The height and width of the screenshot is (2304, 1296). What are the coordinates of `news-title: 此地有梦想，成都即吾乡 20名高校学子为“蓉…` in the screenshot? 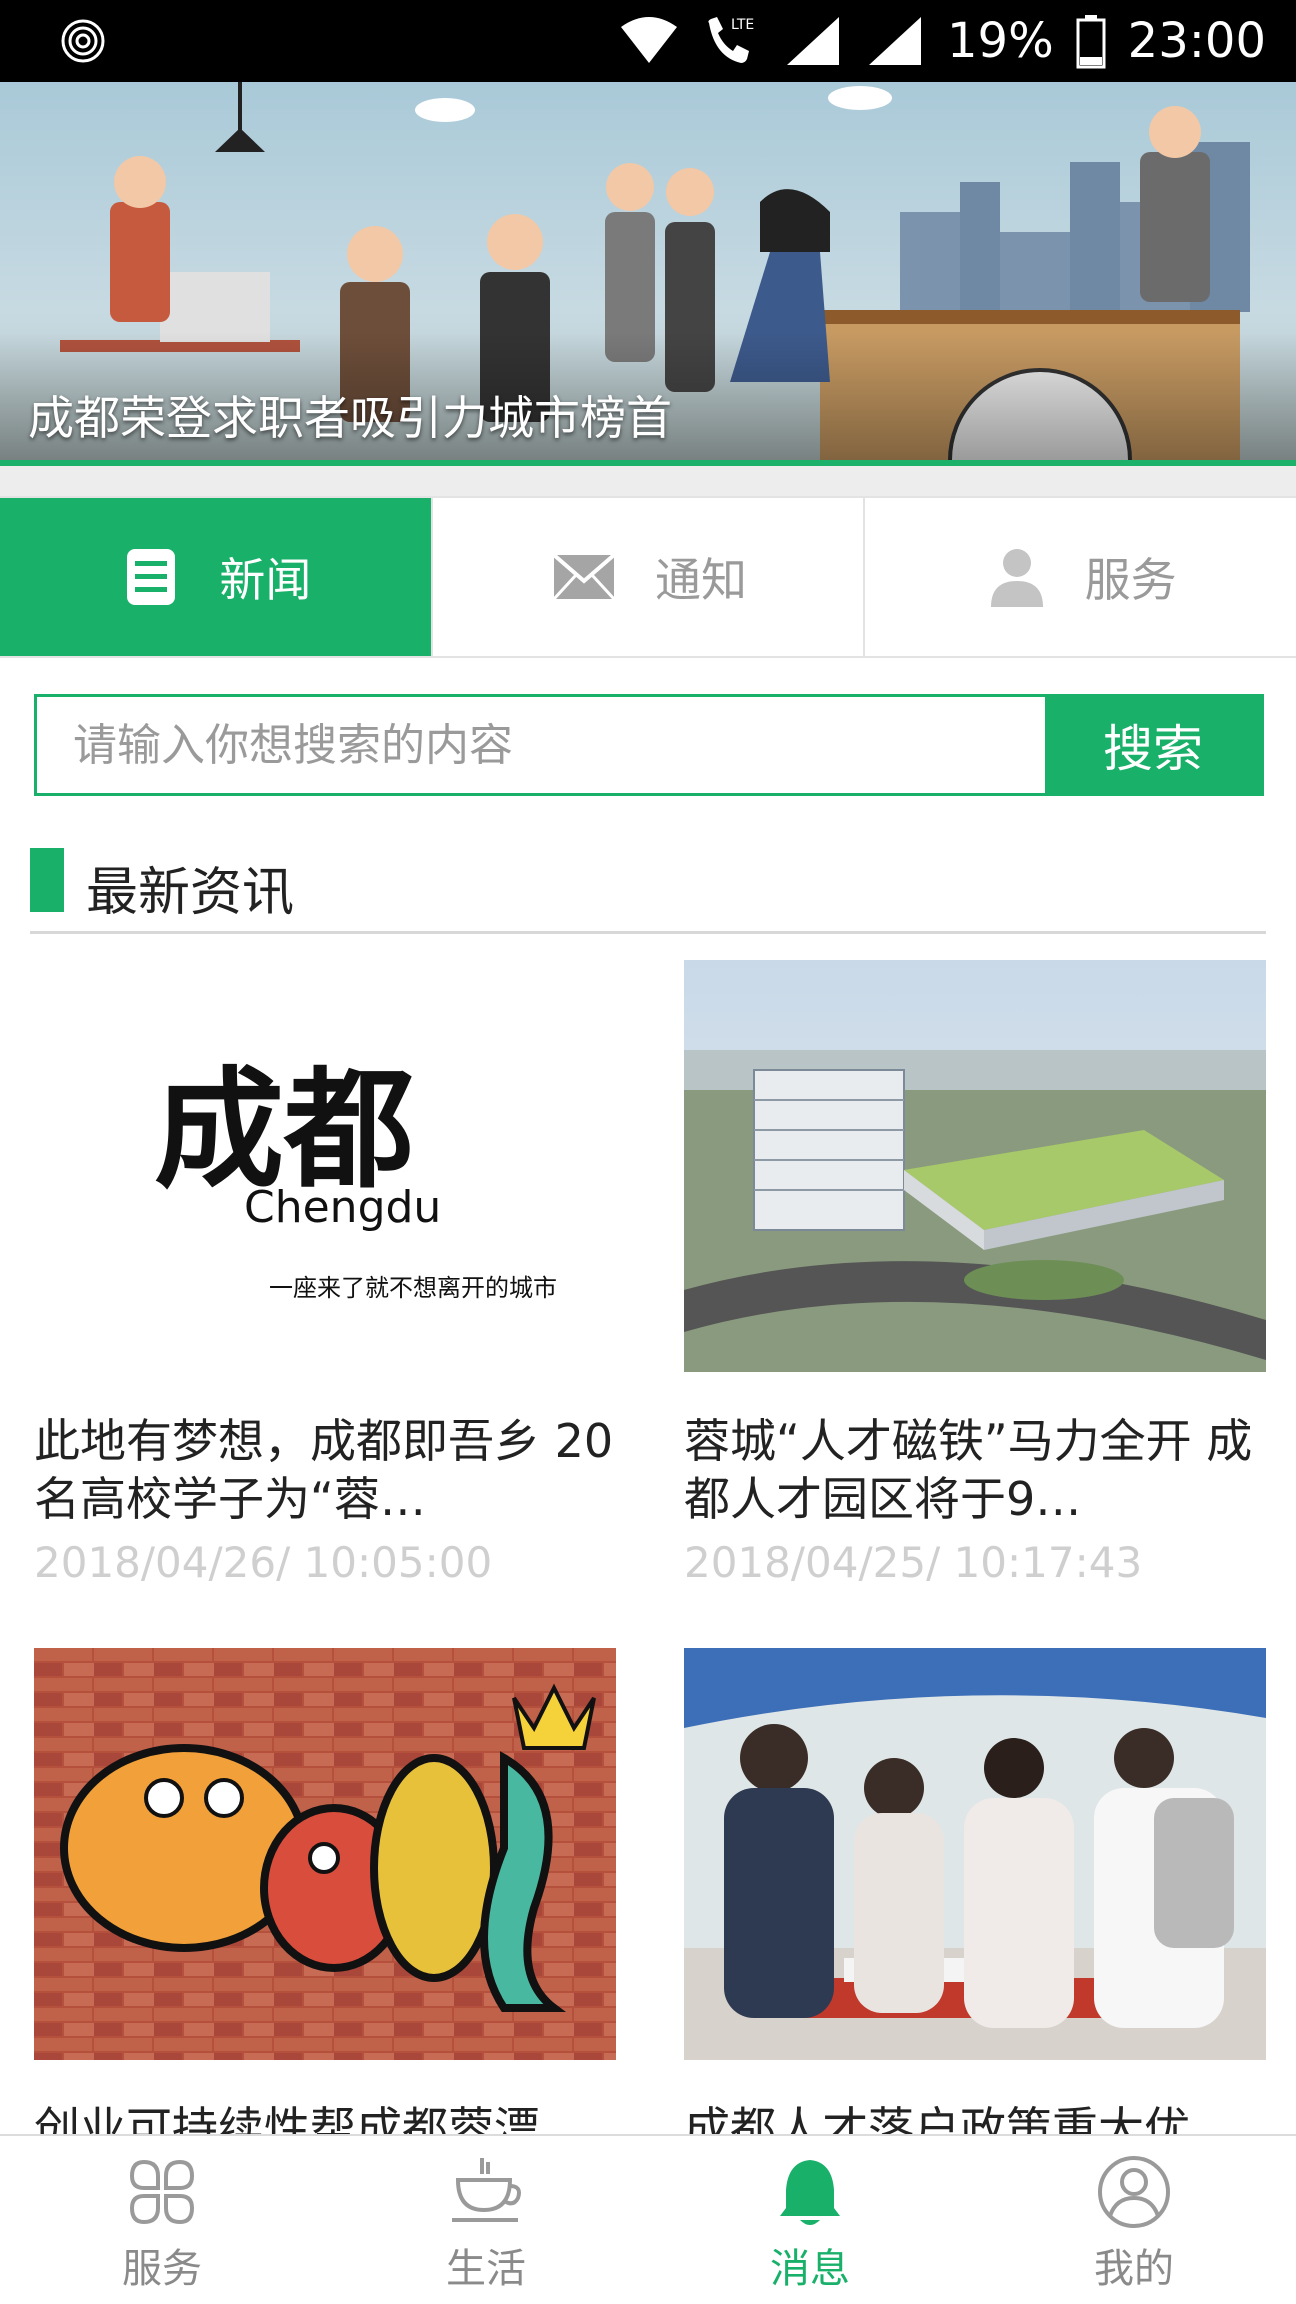 It's located at (324, 1470).